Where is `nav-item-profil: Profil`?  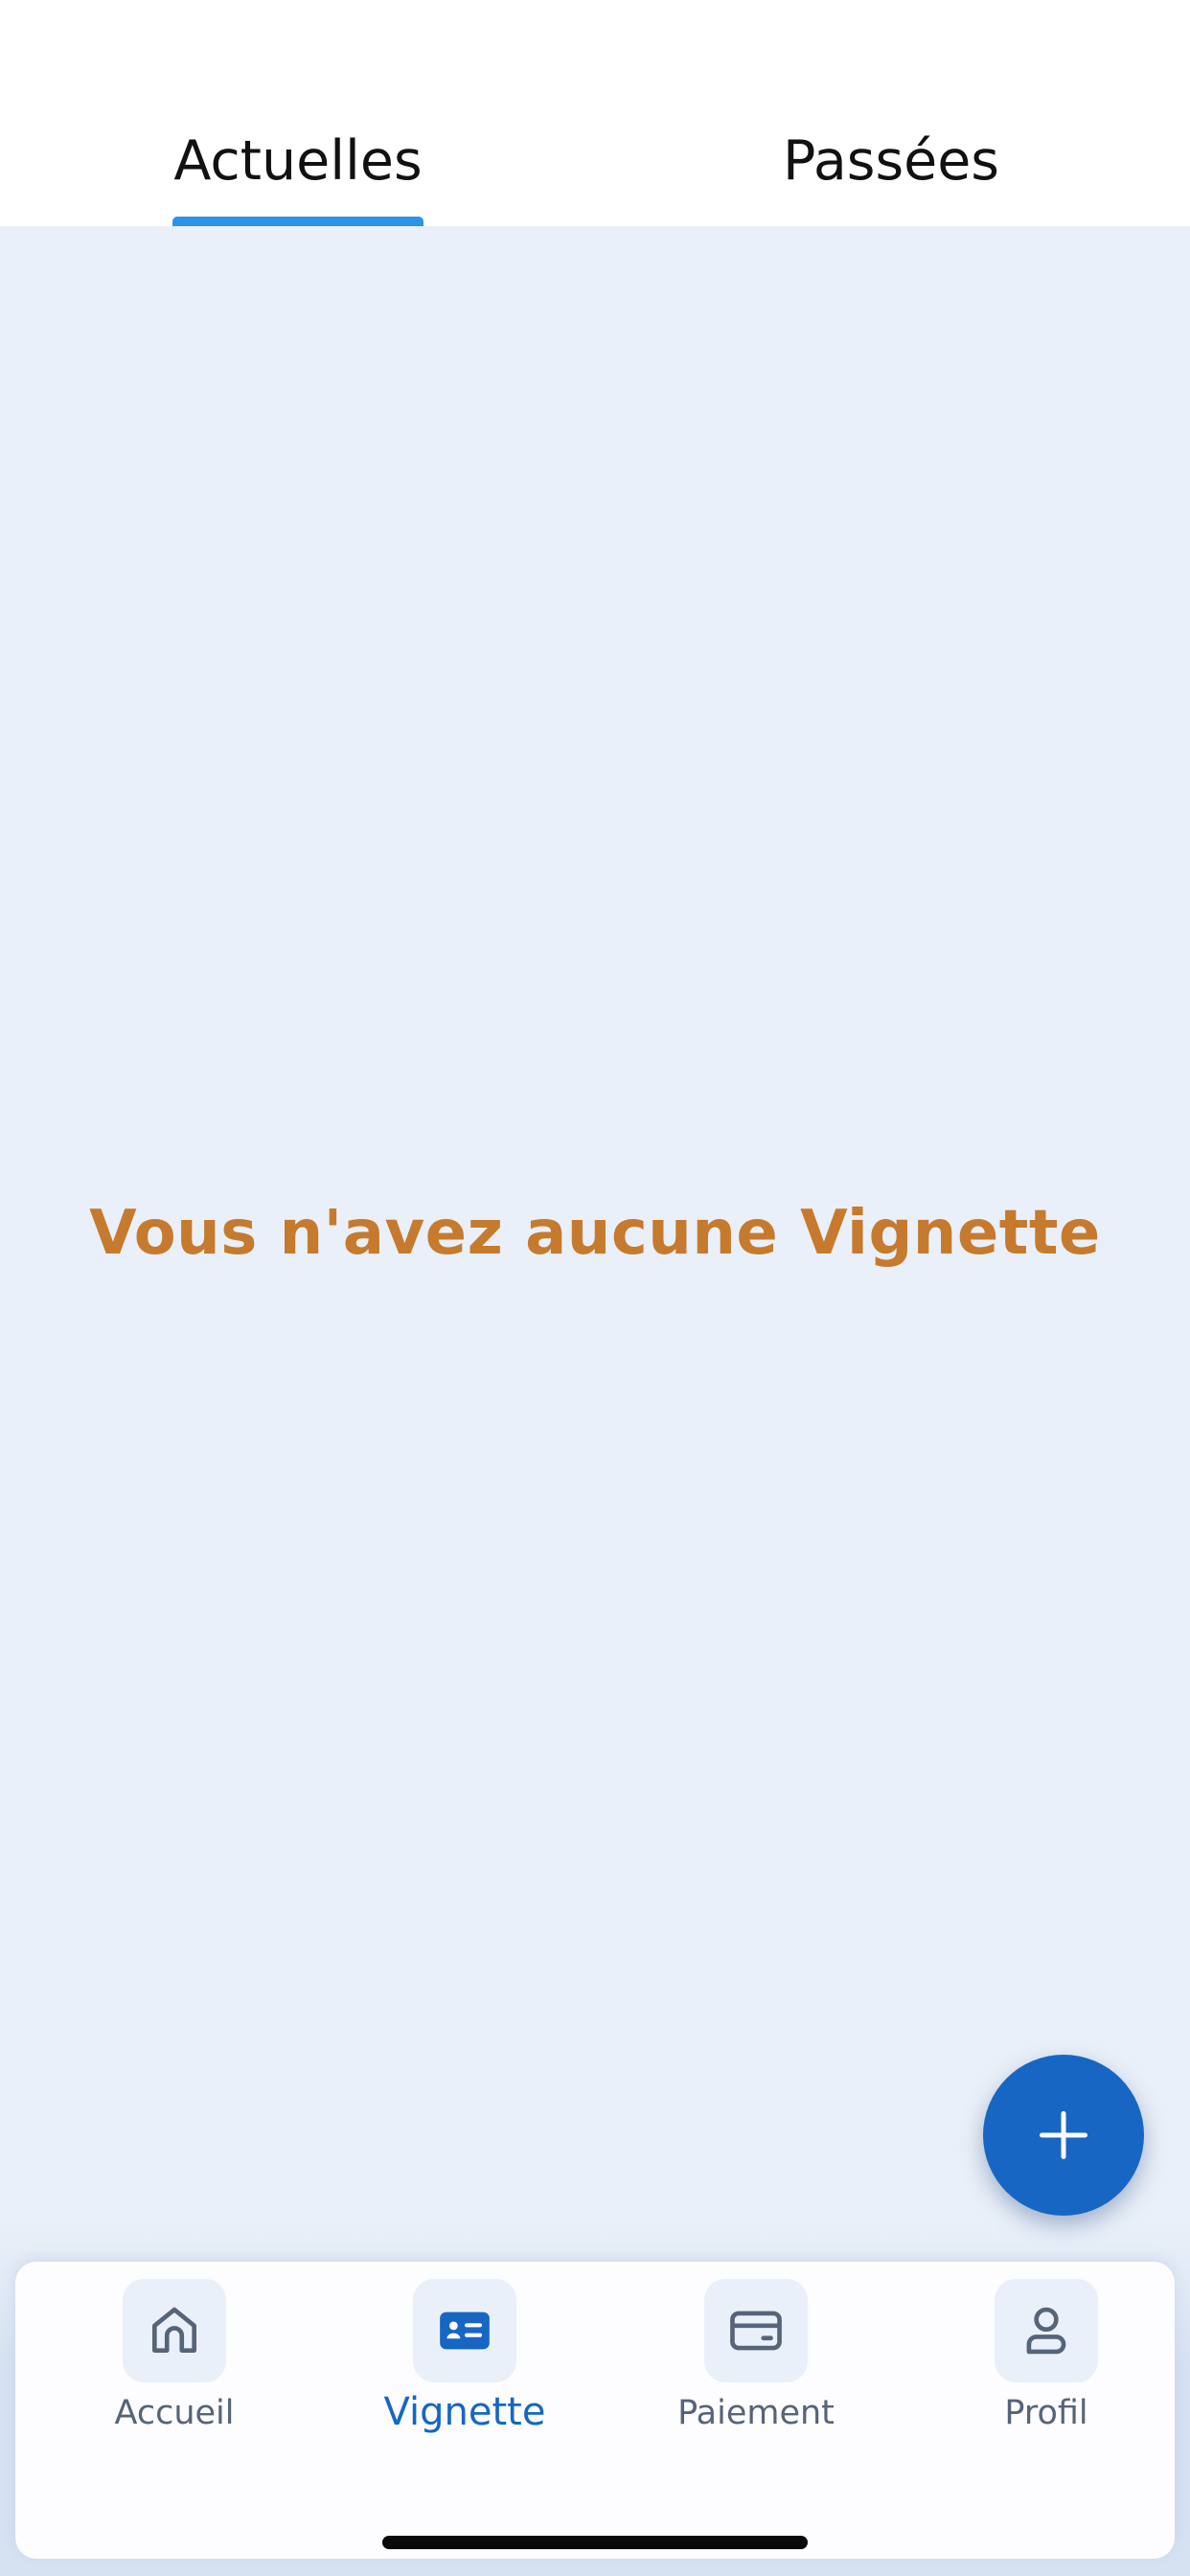 nav-item-profil: Profil is located at coordinates (1046, 2370).